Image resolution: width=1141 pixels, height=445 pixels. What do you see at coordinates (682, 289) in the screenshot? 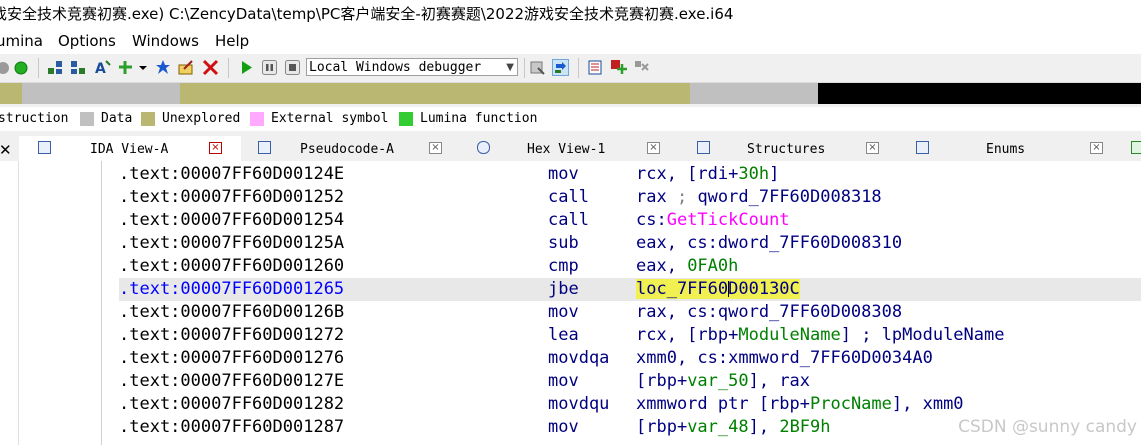
I see `operand-text: loc_7FF60` at bounding box center [682, 289].